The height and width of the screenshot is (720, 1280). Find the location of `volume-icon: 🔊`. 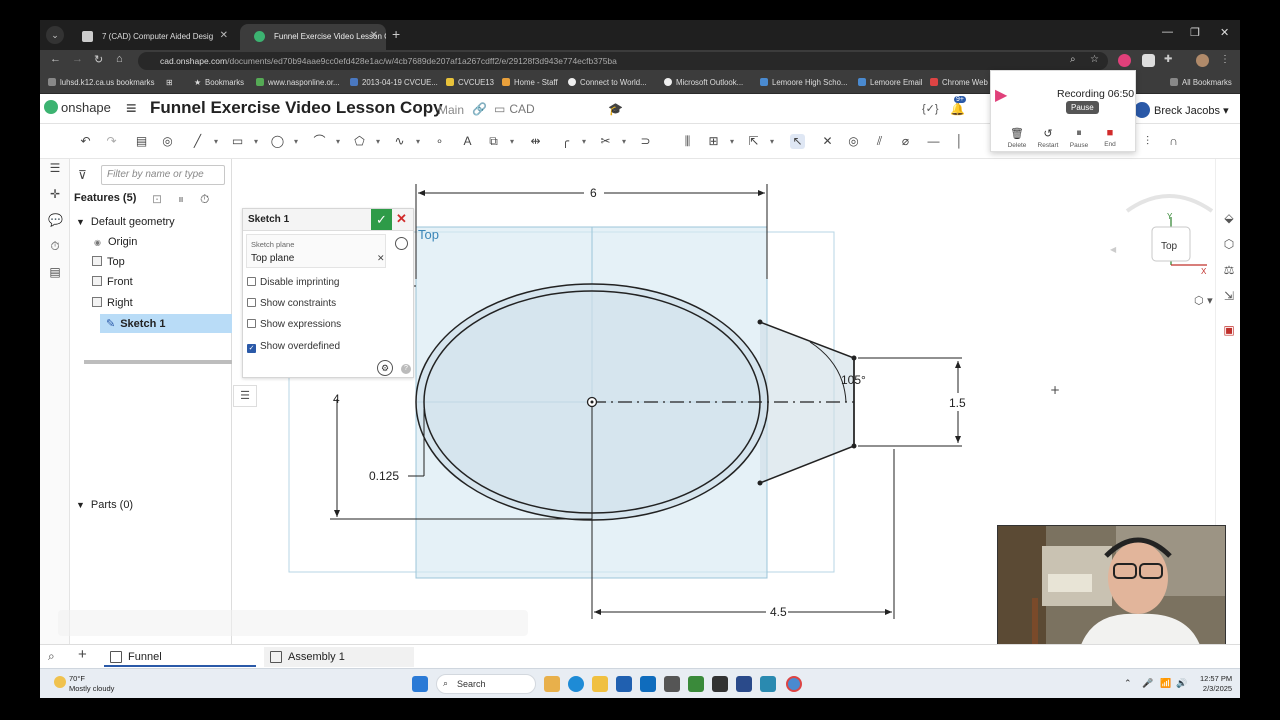

volume-icon: 🔊 is located at coordinates (1181, 683).